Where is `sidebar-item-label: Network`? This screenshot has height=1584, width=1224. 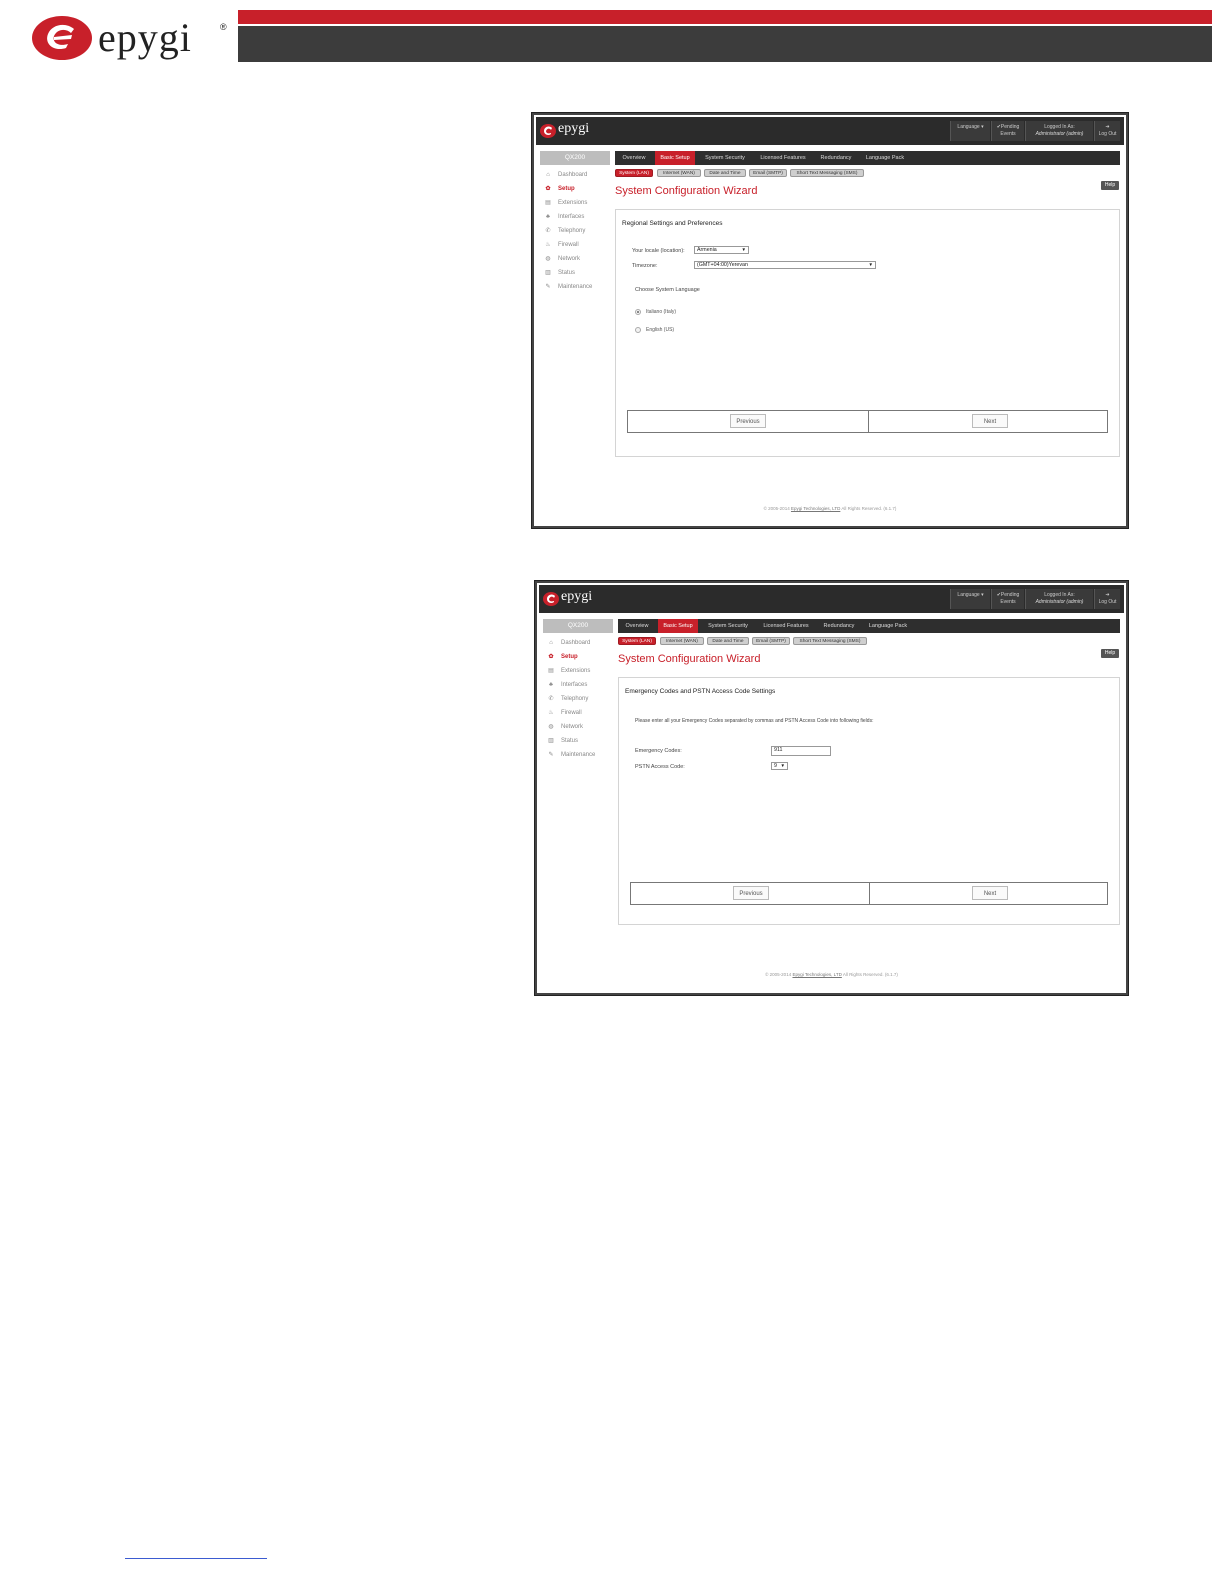 sidebar-item-label: Network is located at coordinates (569, 259).